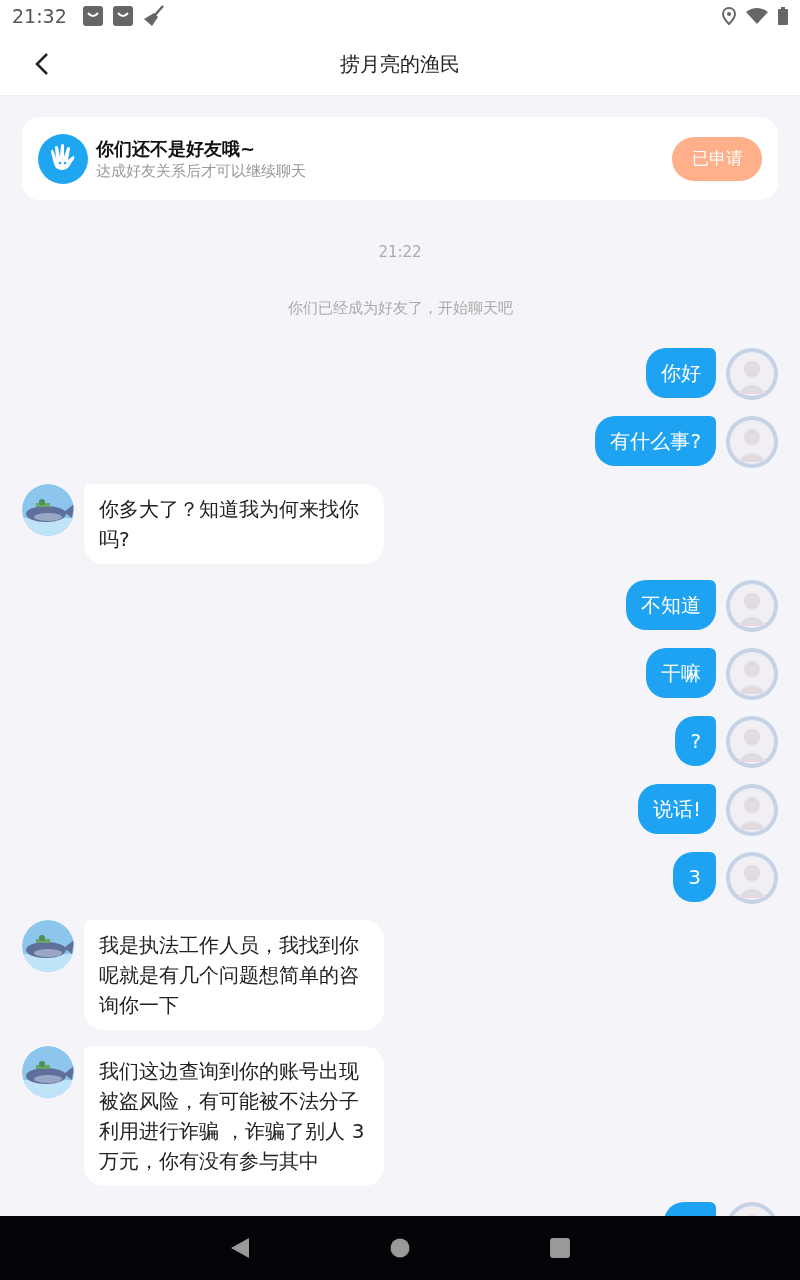  Describe the element at coordinates (400, 63) in the screenshot. I see `chat-title: 捞月亮的渔民` at that location.